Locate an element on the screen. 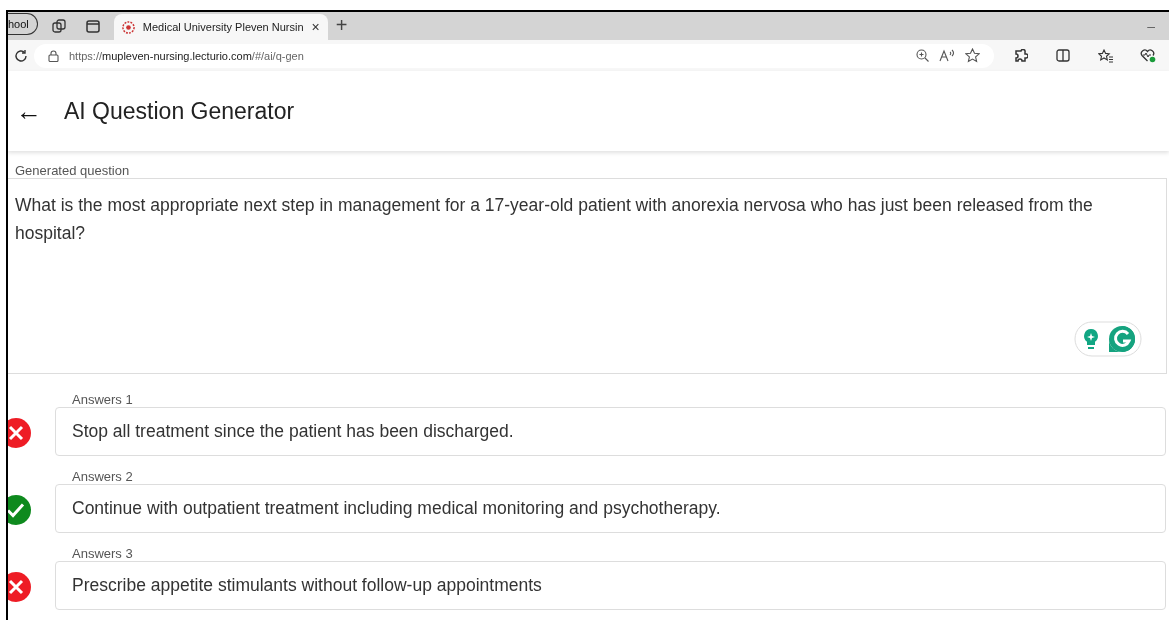  refresh-icon is located at coordinates (21, 55).